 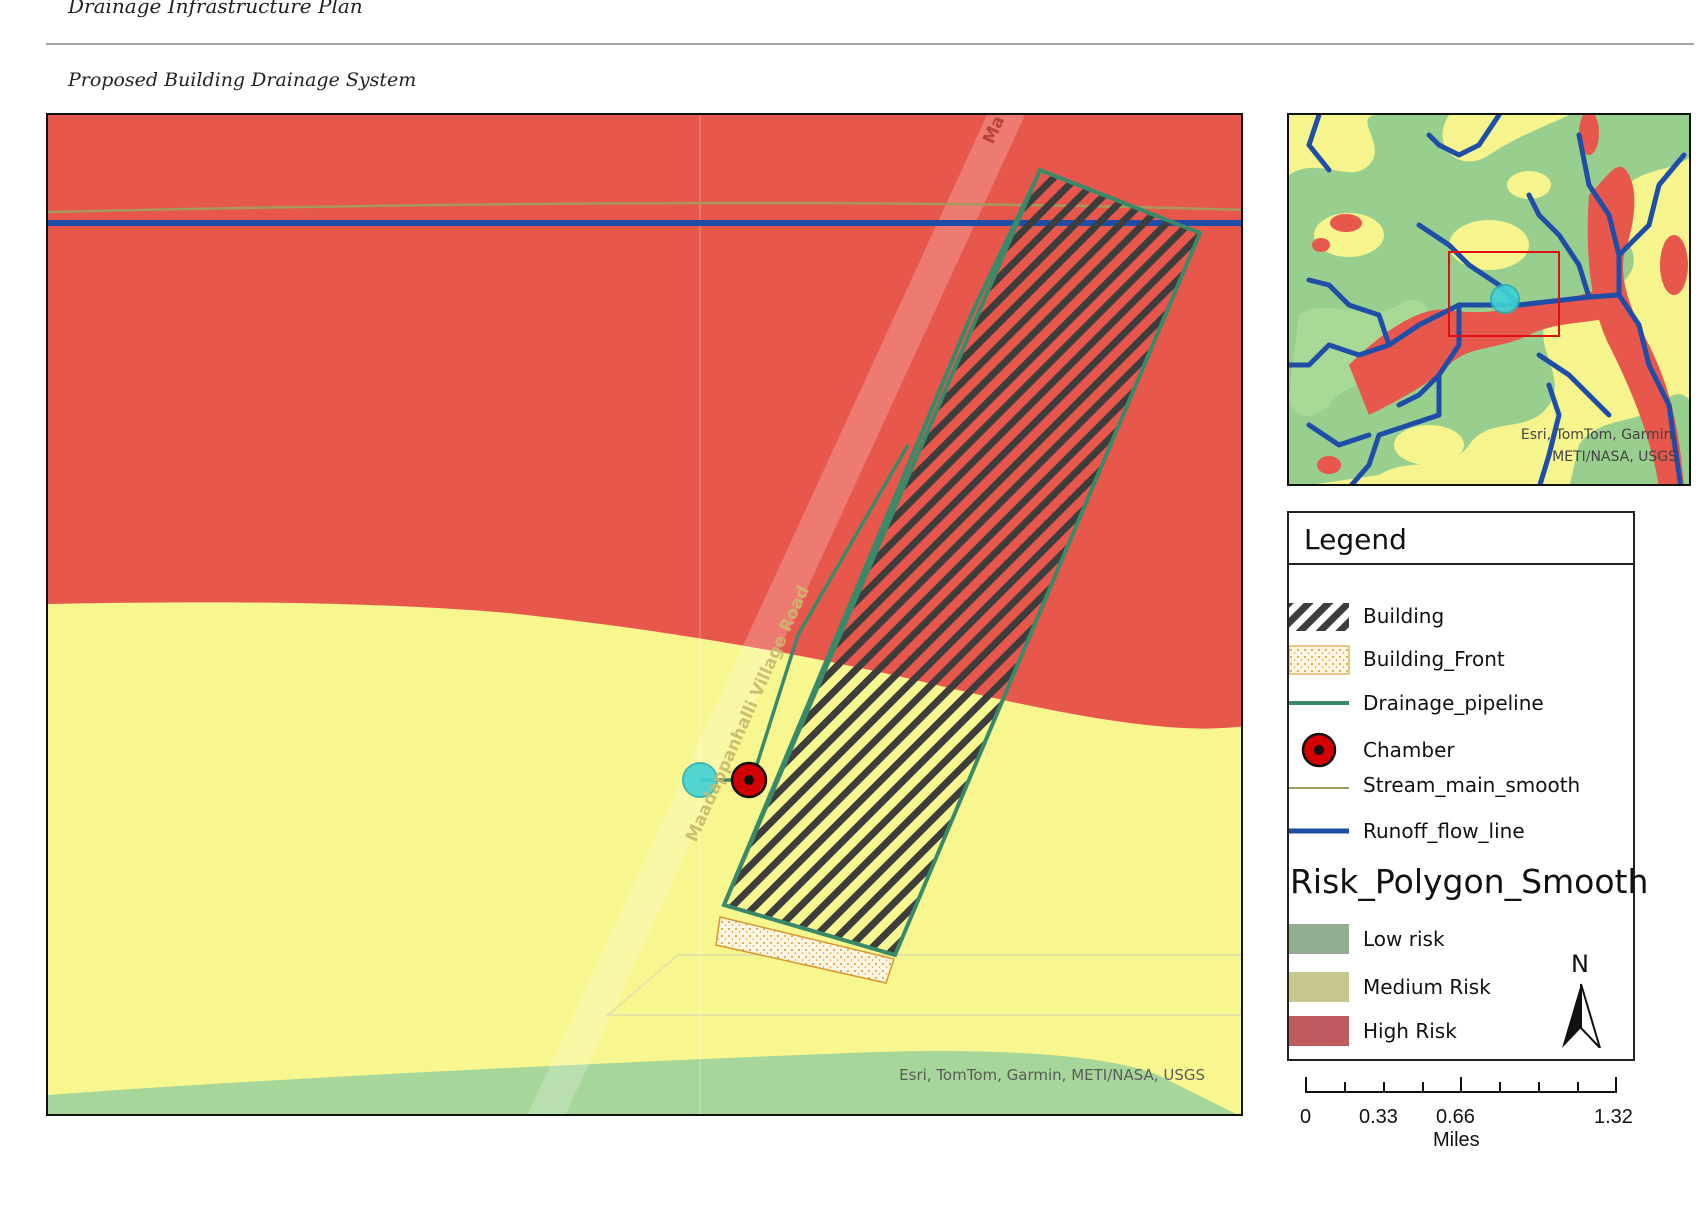 I want to click on medium-risk-swatch-icon, so click(x=1319, y=987).